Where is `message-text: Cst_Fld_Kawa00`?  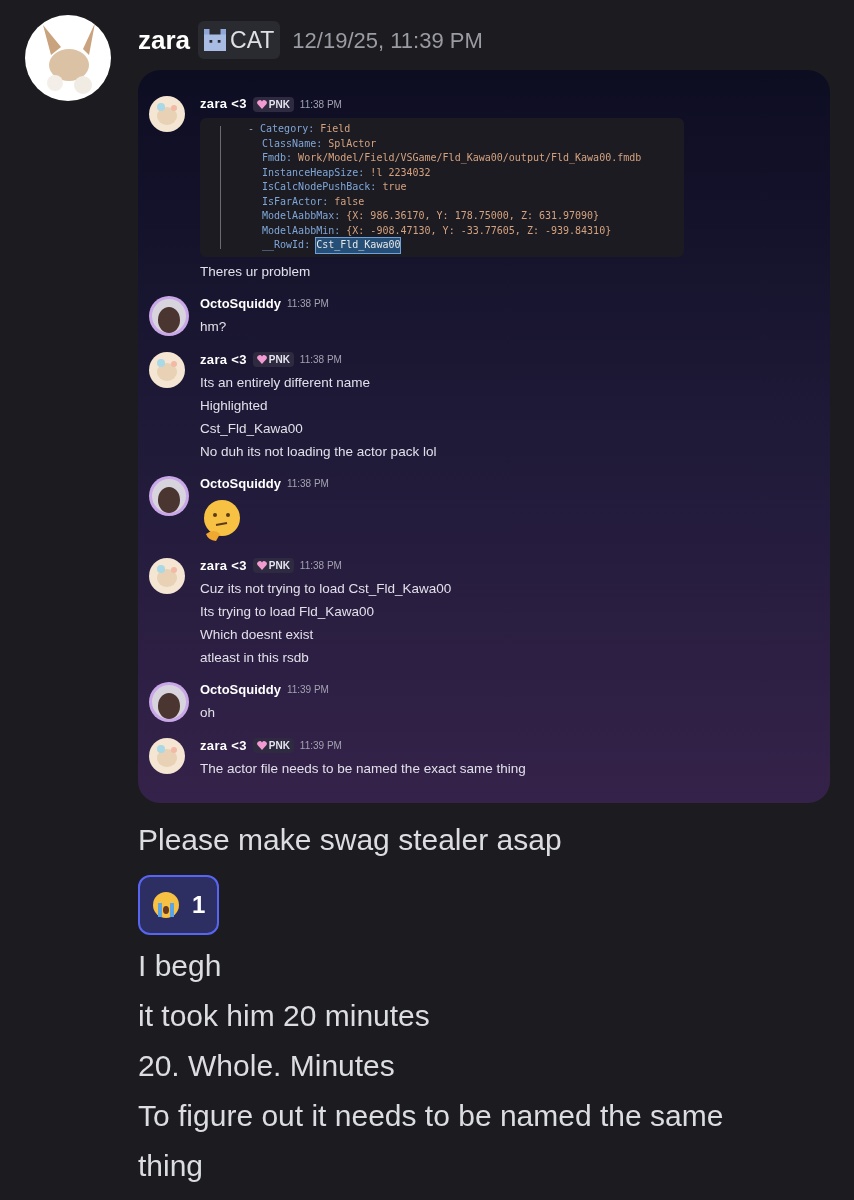 message-text: Cst_Fld_Kawa00 is located at coordinates (252, 428).